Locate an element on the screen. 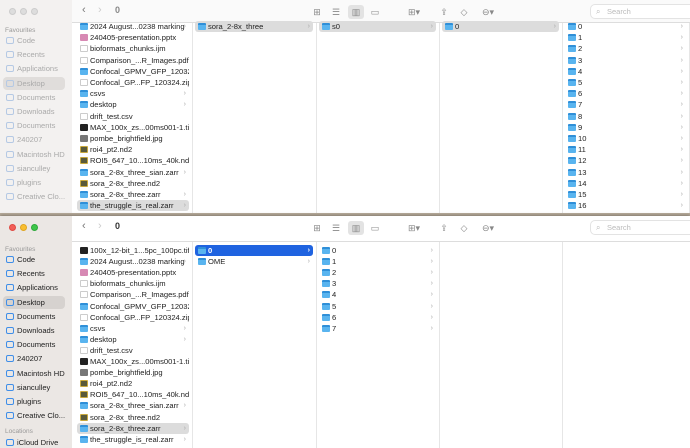 The height and width of the screenshot is (448, 690). sidebar-item: 240207 is located at coordinates (34, 358).